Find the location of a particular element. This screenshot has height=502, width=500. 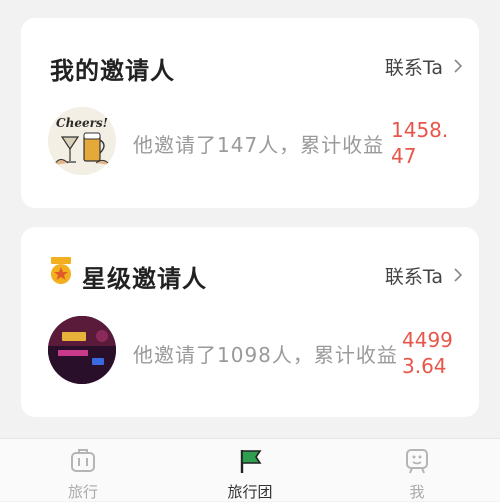

cheers-avatar-image: Cheers! is located at coordinates (82, 141).